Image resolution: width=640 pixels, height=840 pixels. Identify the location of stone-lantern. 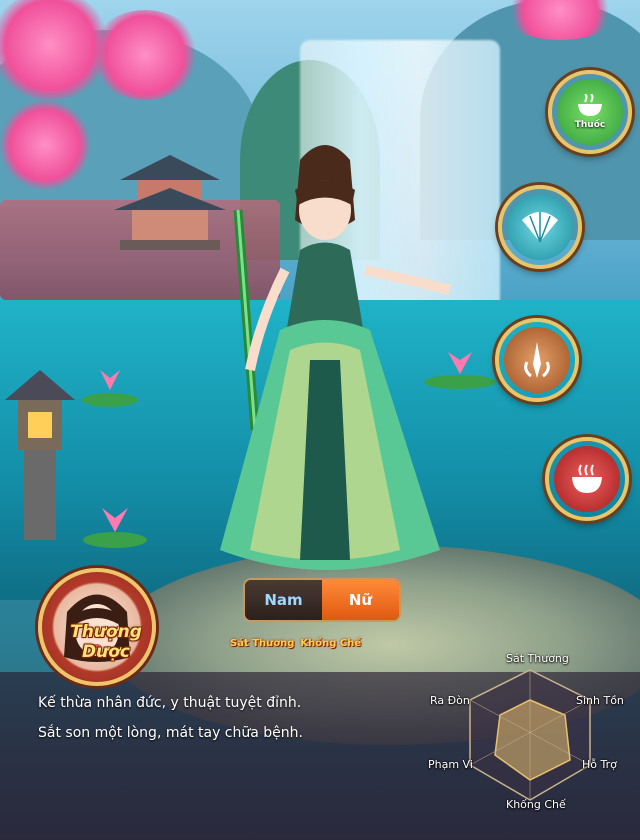
(40, 455).